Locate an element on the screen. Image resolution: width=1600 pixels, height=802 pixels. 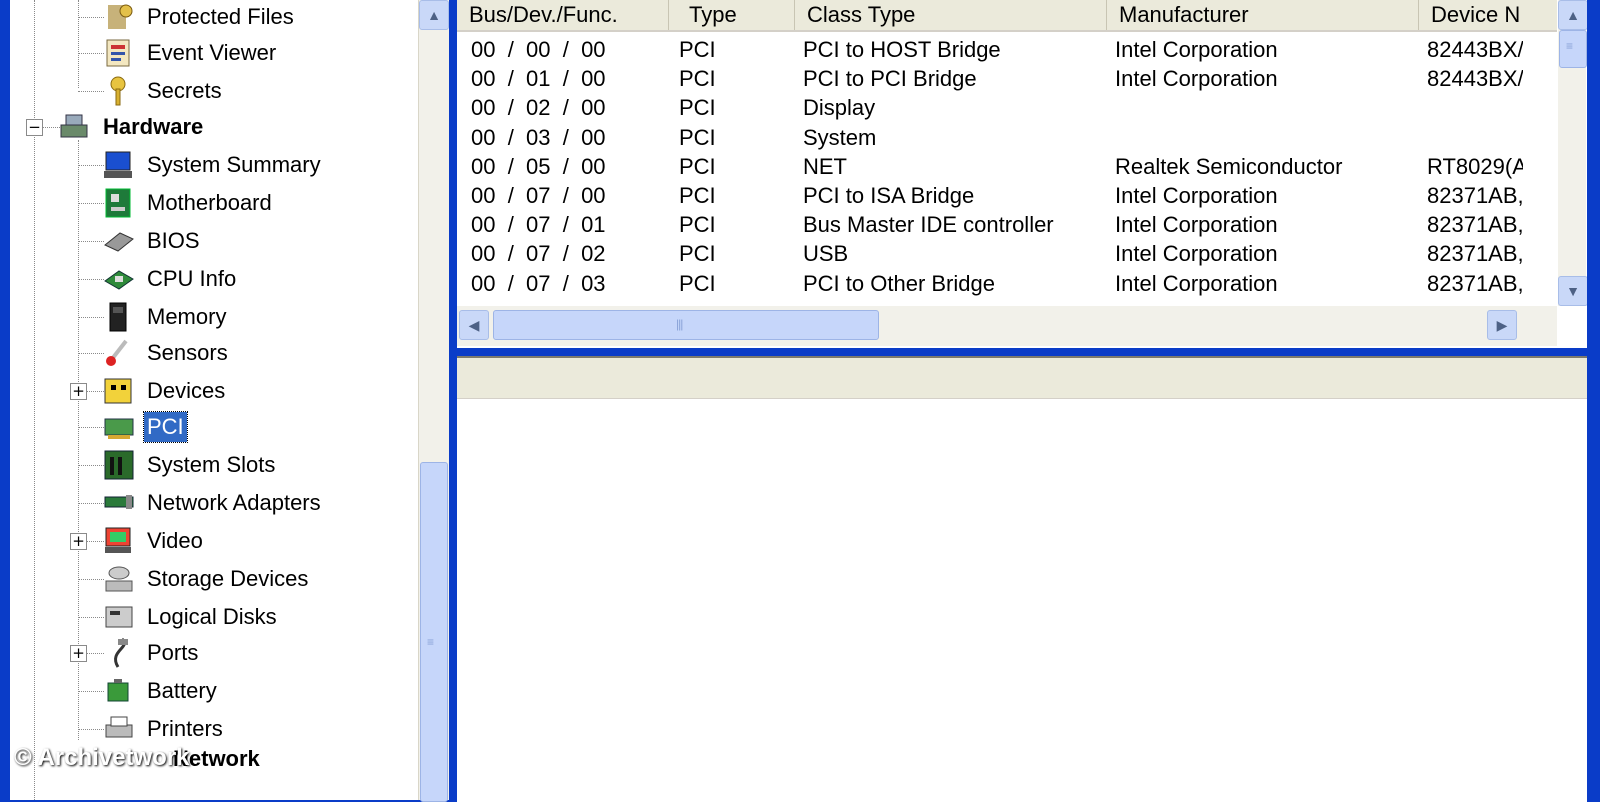
tree-item-label: Secrets is located at coordinates (184, 90).